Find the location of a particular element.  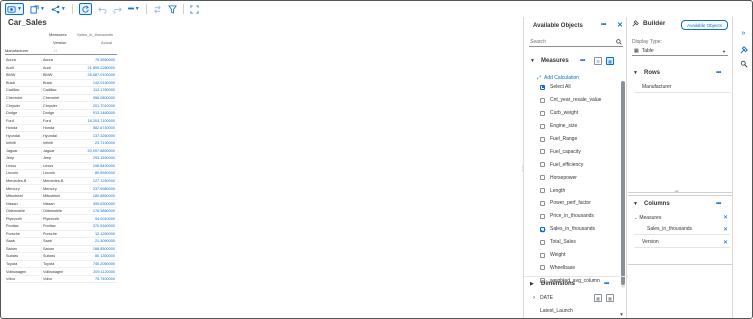

table-row: Mitsubishi Mitsubishi 180.8850000 is located at coordinates (61, 197).